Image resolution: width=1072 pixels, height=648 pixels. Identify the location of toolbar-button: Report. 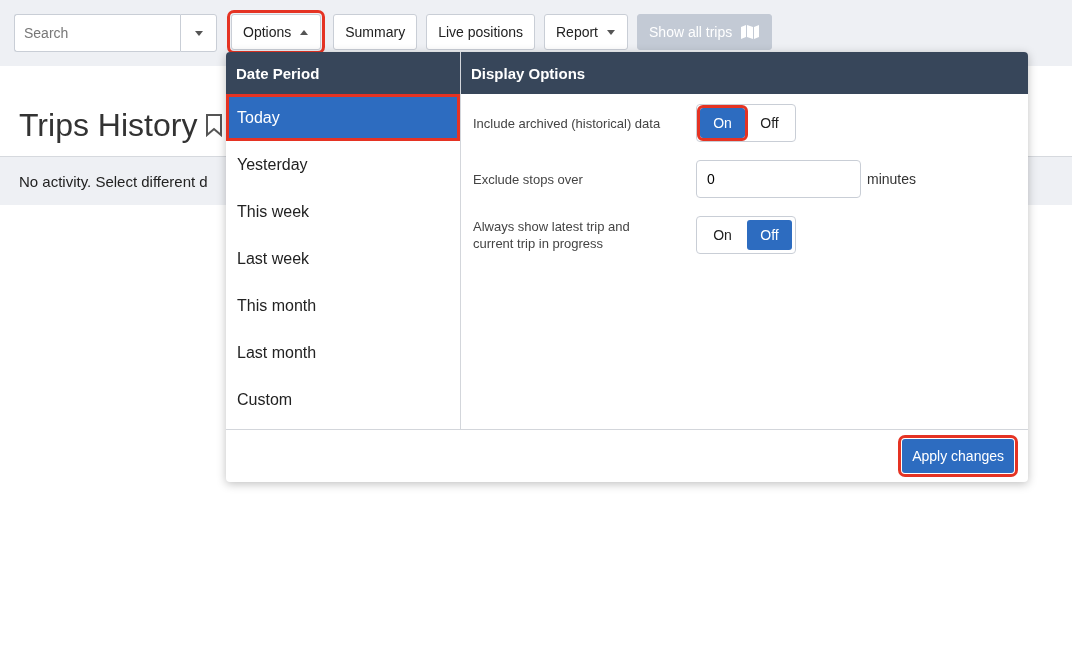
(586, 32).